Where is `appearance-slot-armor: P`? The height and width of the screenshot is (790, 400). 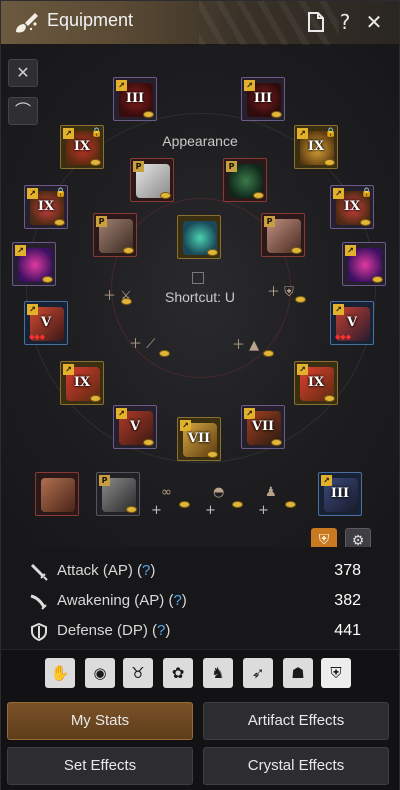 appearance-slot-armor: P is located at coordinates (245, 180).